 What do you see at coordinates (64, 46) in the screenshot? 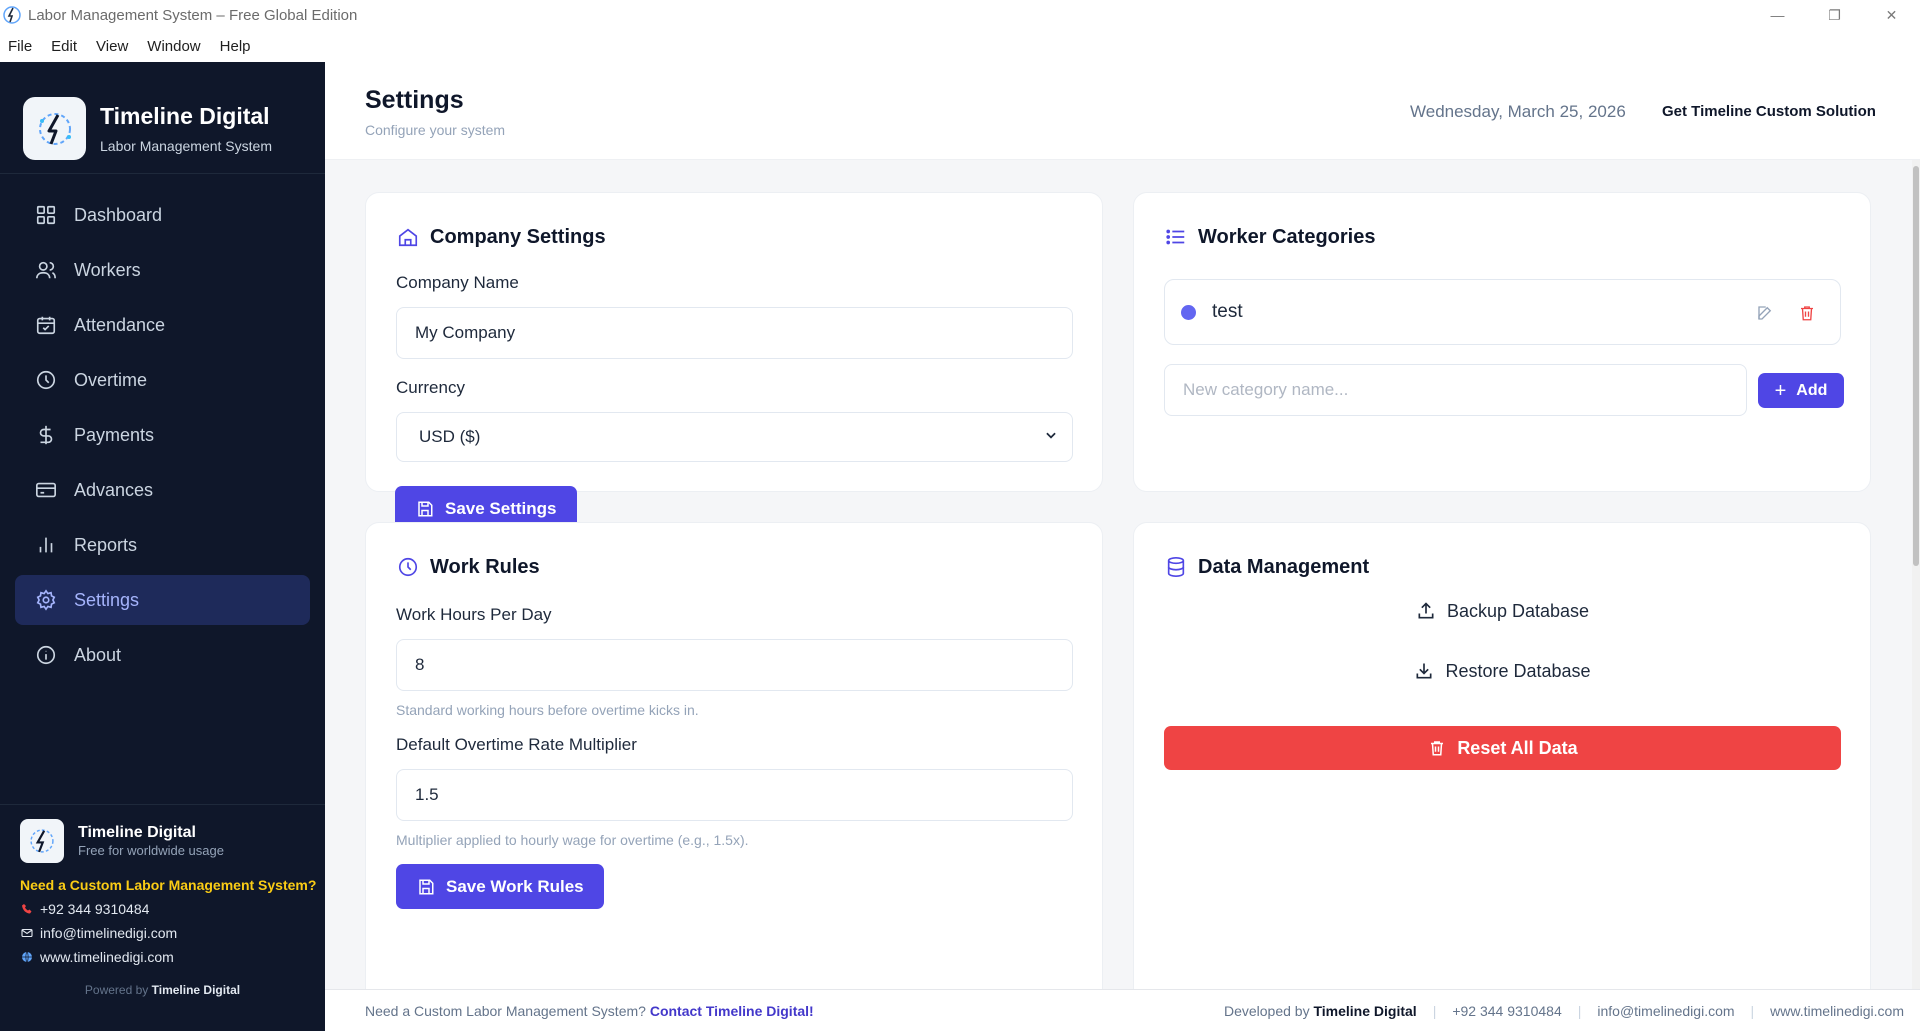
I see `menu-edit: Edit` at bounding box center [64, 46].